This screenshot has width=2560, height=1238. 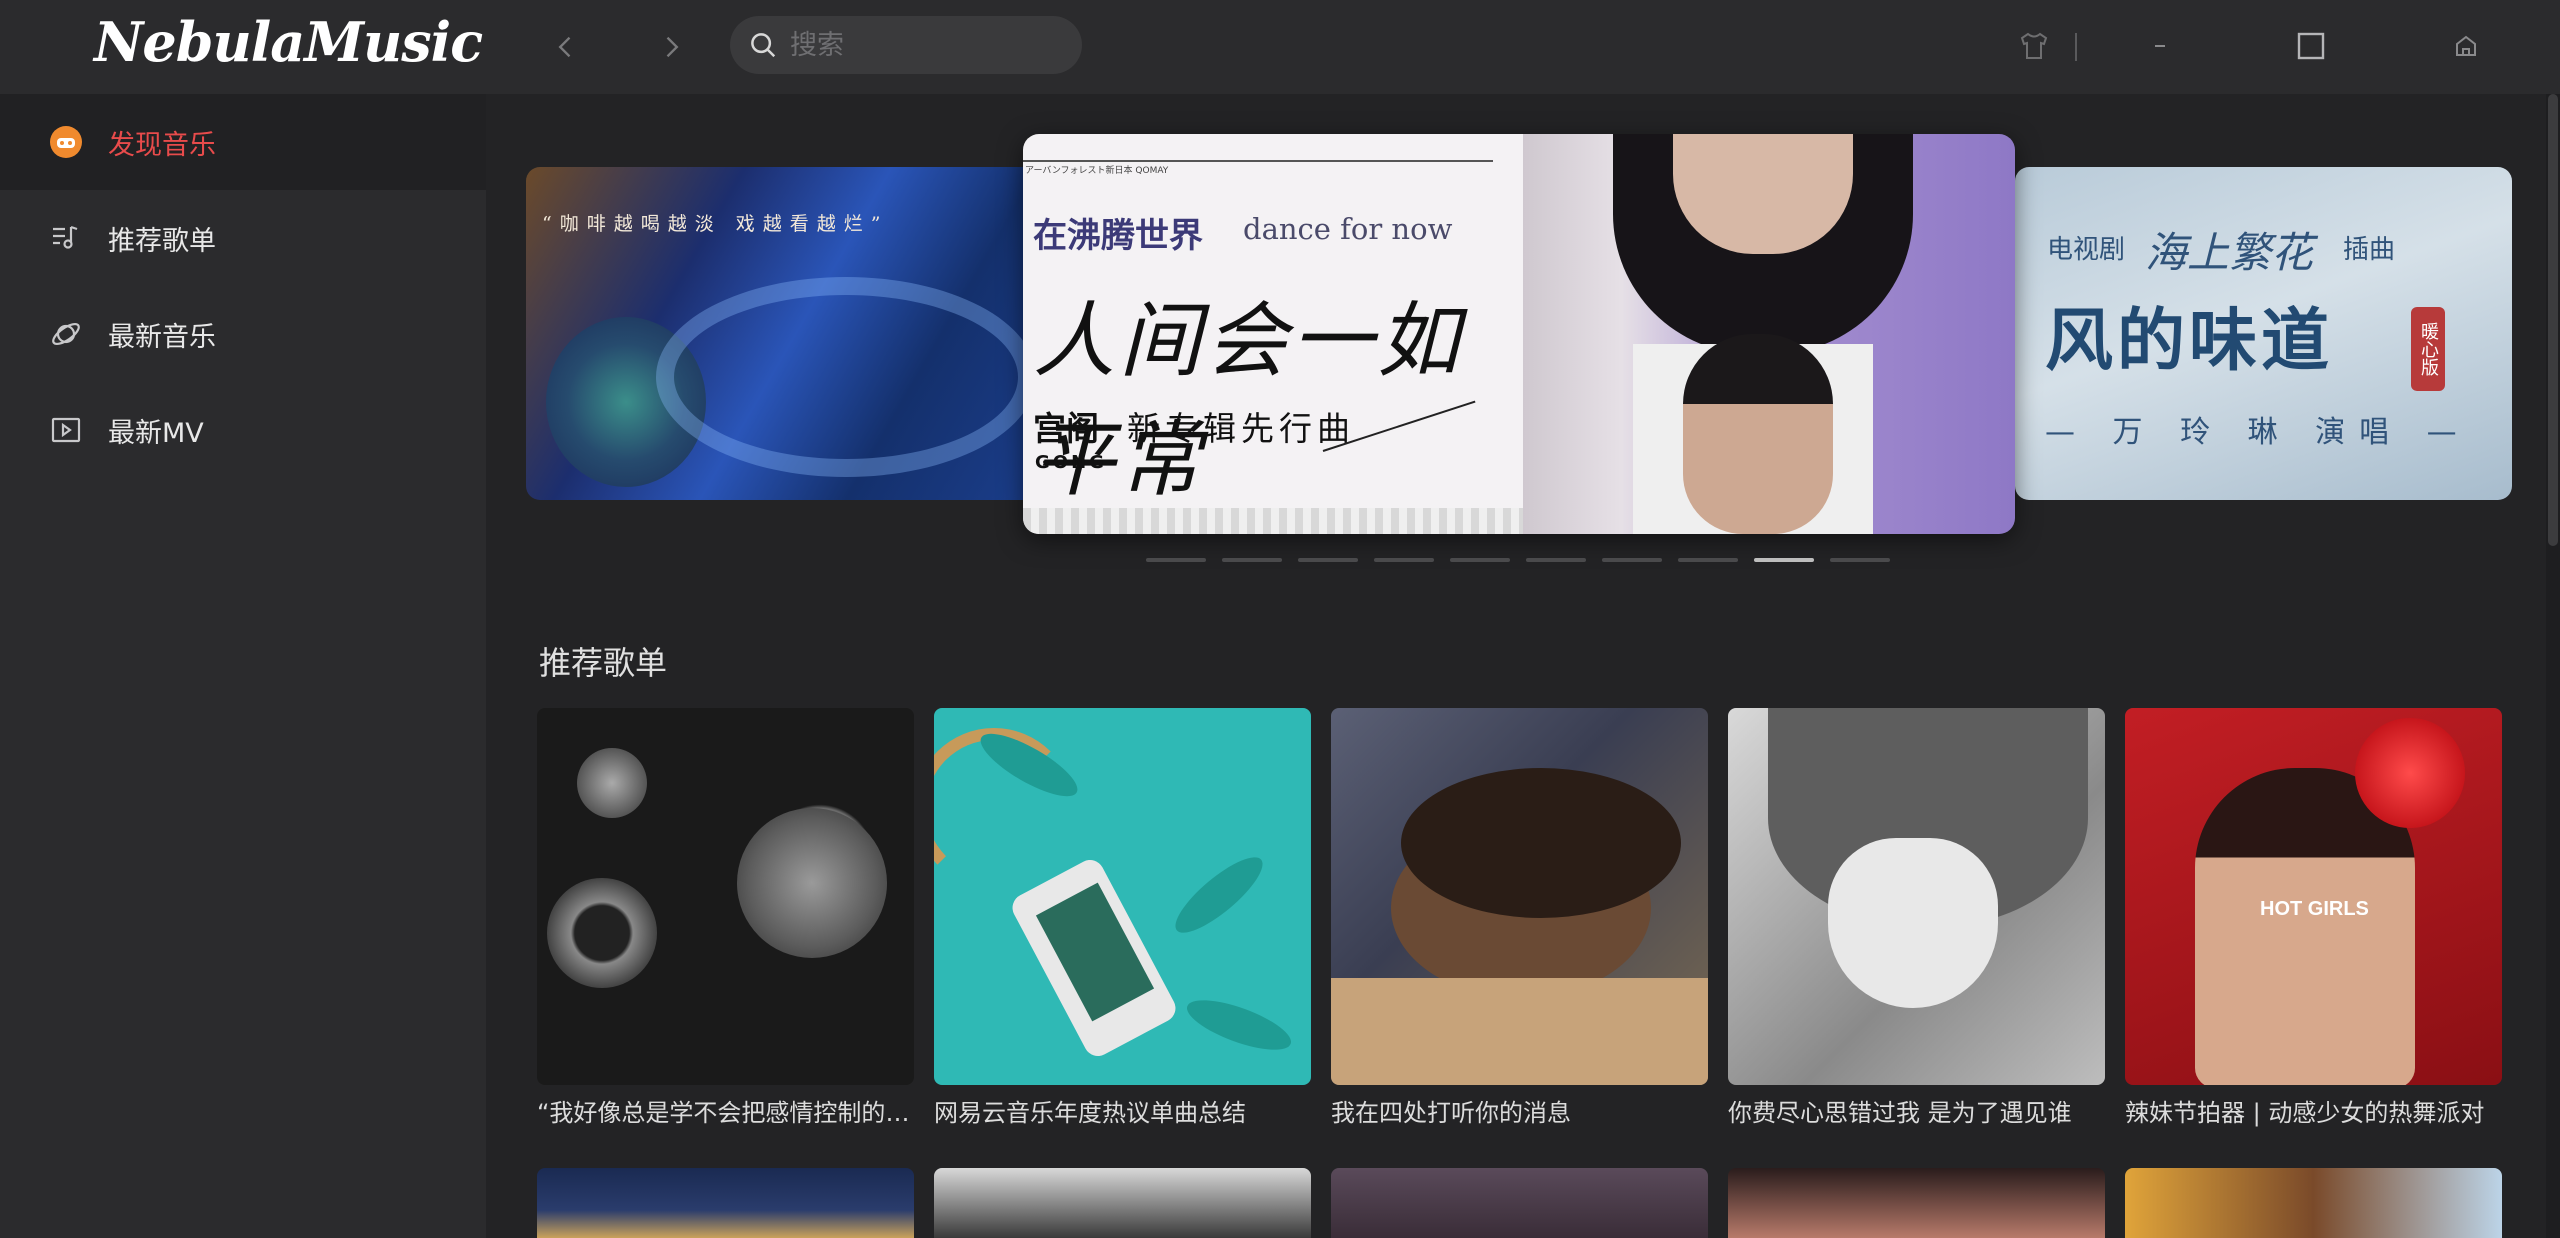 What do you see at coordinates (1258, 161) in the screenshot?
I see `banner-rule` at bounding box center [1258, 161].